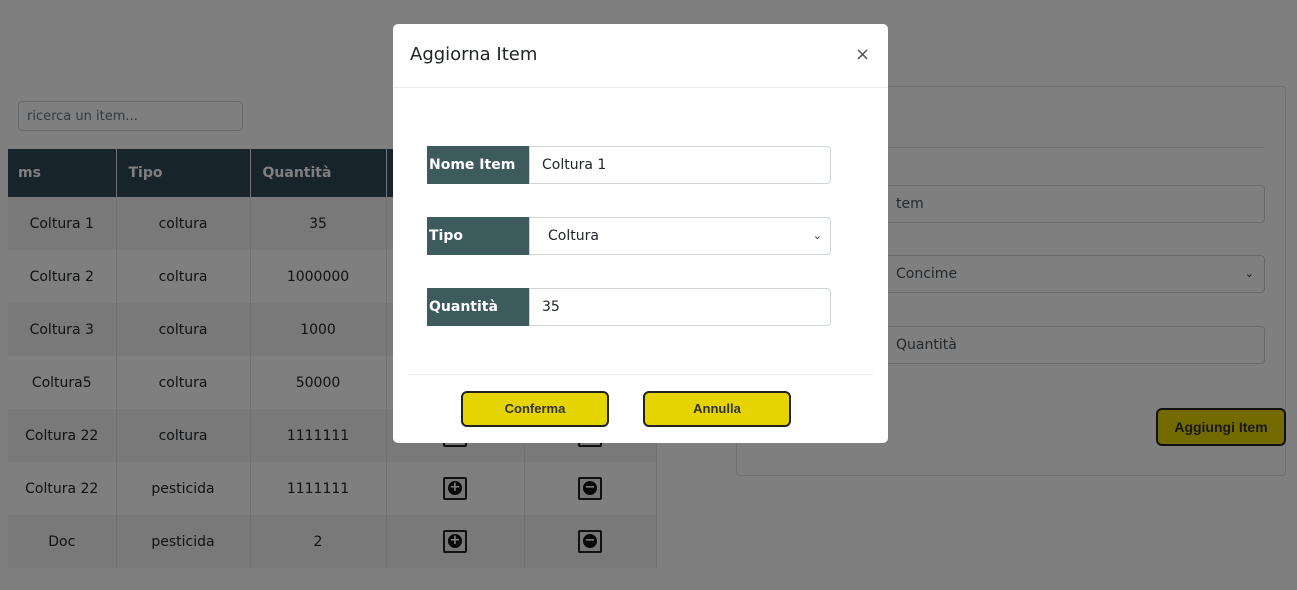  I want to click on type-select: Coltura ⌄, so click(680, 236).